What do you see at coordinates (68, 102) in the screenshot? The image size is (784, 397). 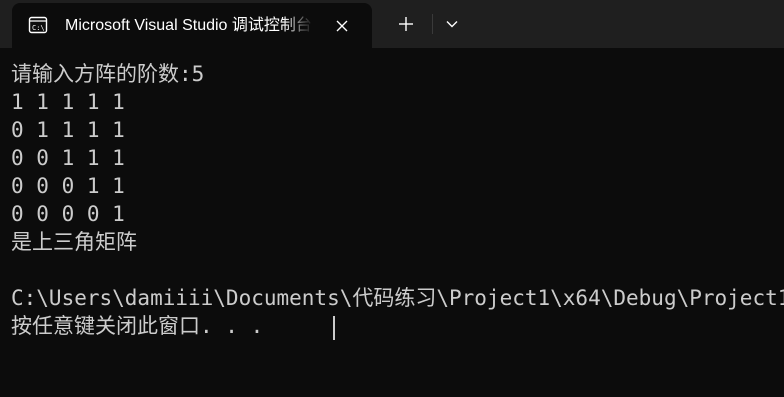 I see `console-line: 1 1 1 1 1` at bounding box center [68, 102].